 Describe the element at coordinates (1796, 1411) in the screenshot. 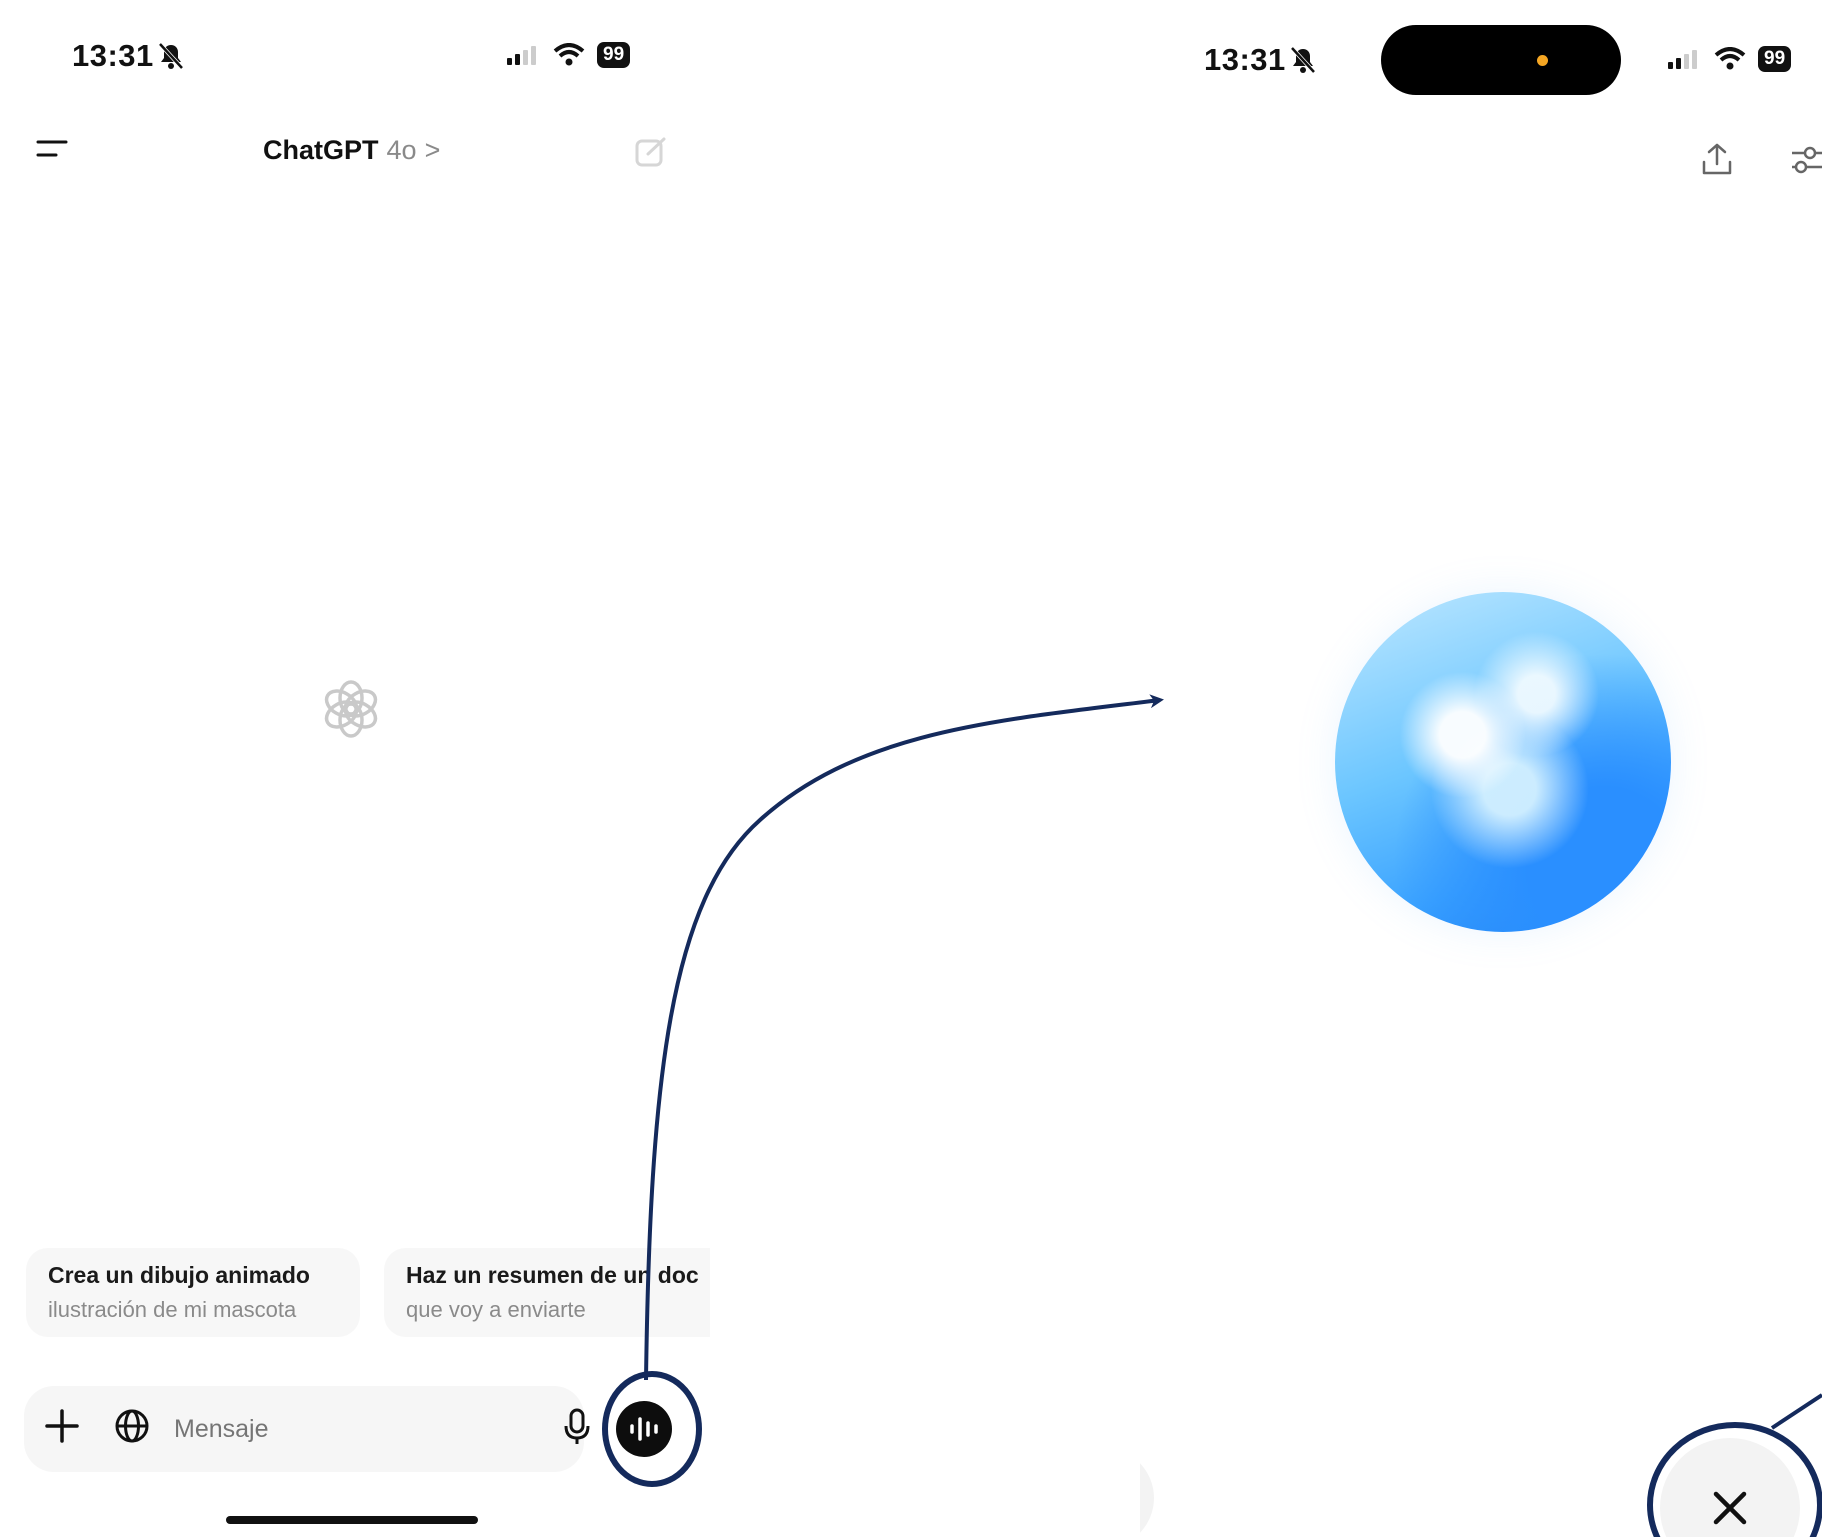

I see `annotation-line` at that location.